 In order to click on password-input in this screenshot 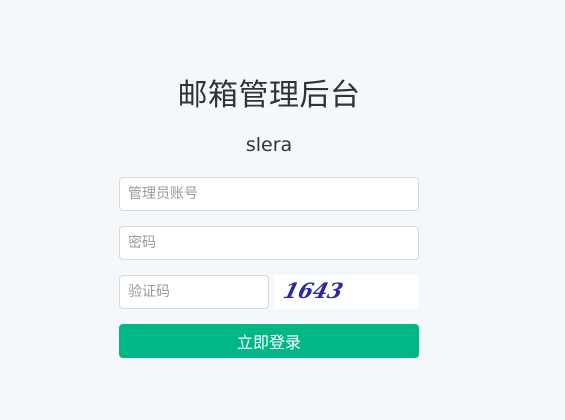, I will do `click(269, 243)`.